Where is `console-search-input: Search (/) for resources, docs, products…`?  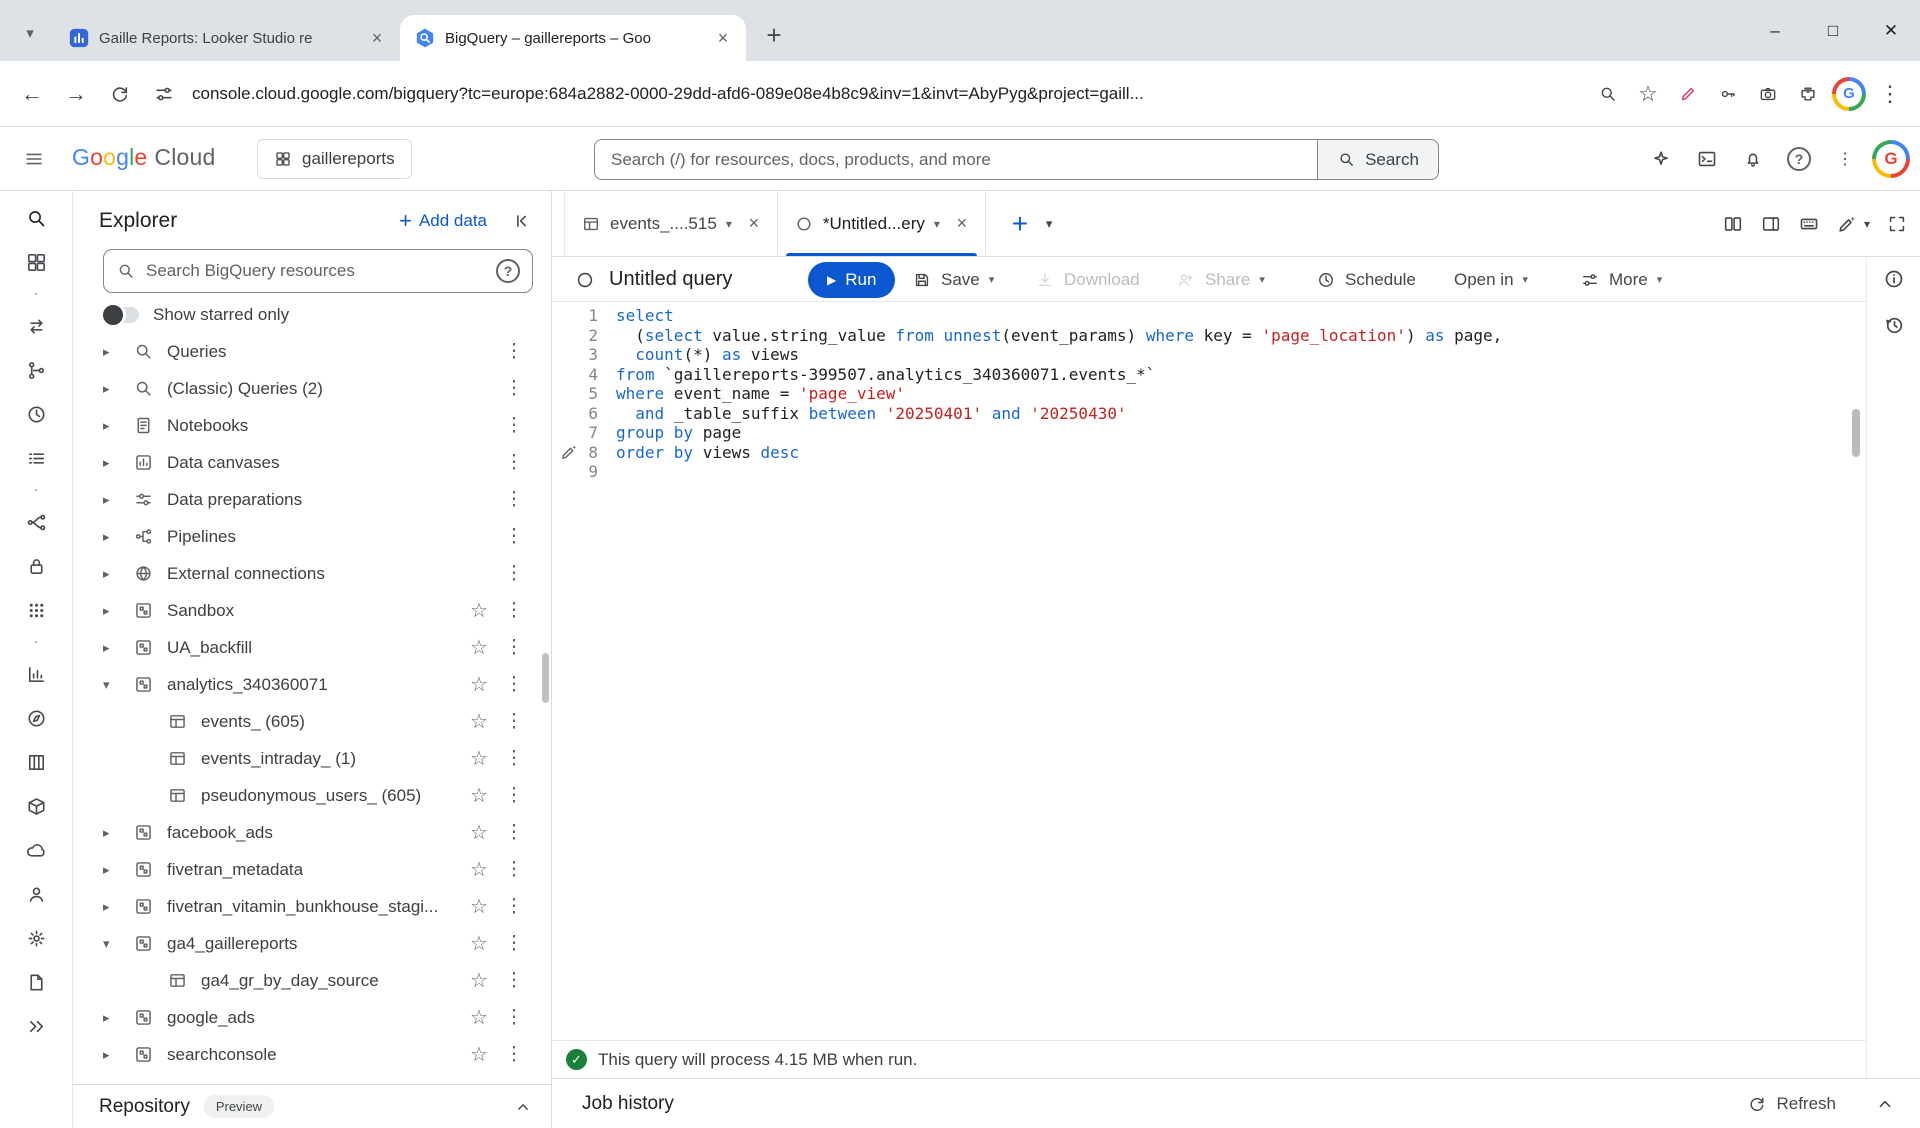 console-search-input: Search (/) for resources, docs, products… is located at coordinates (955, 159).